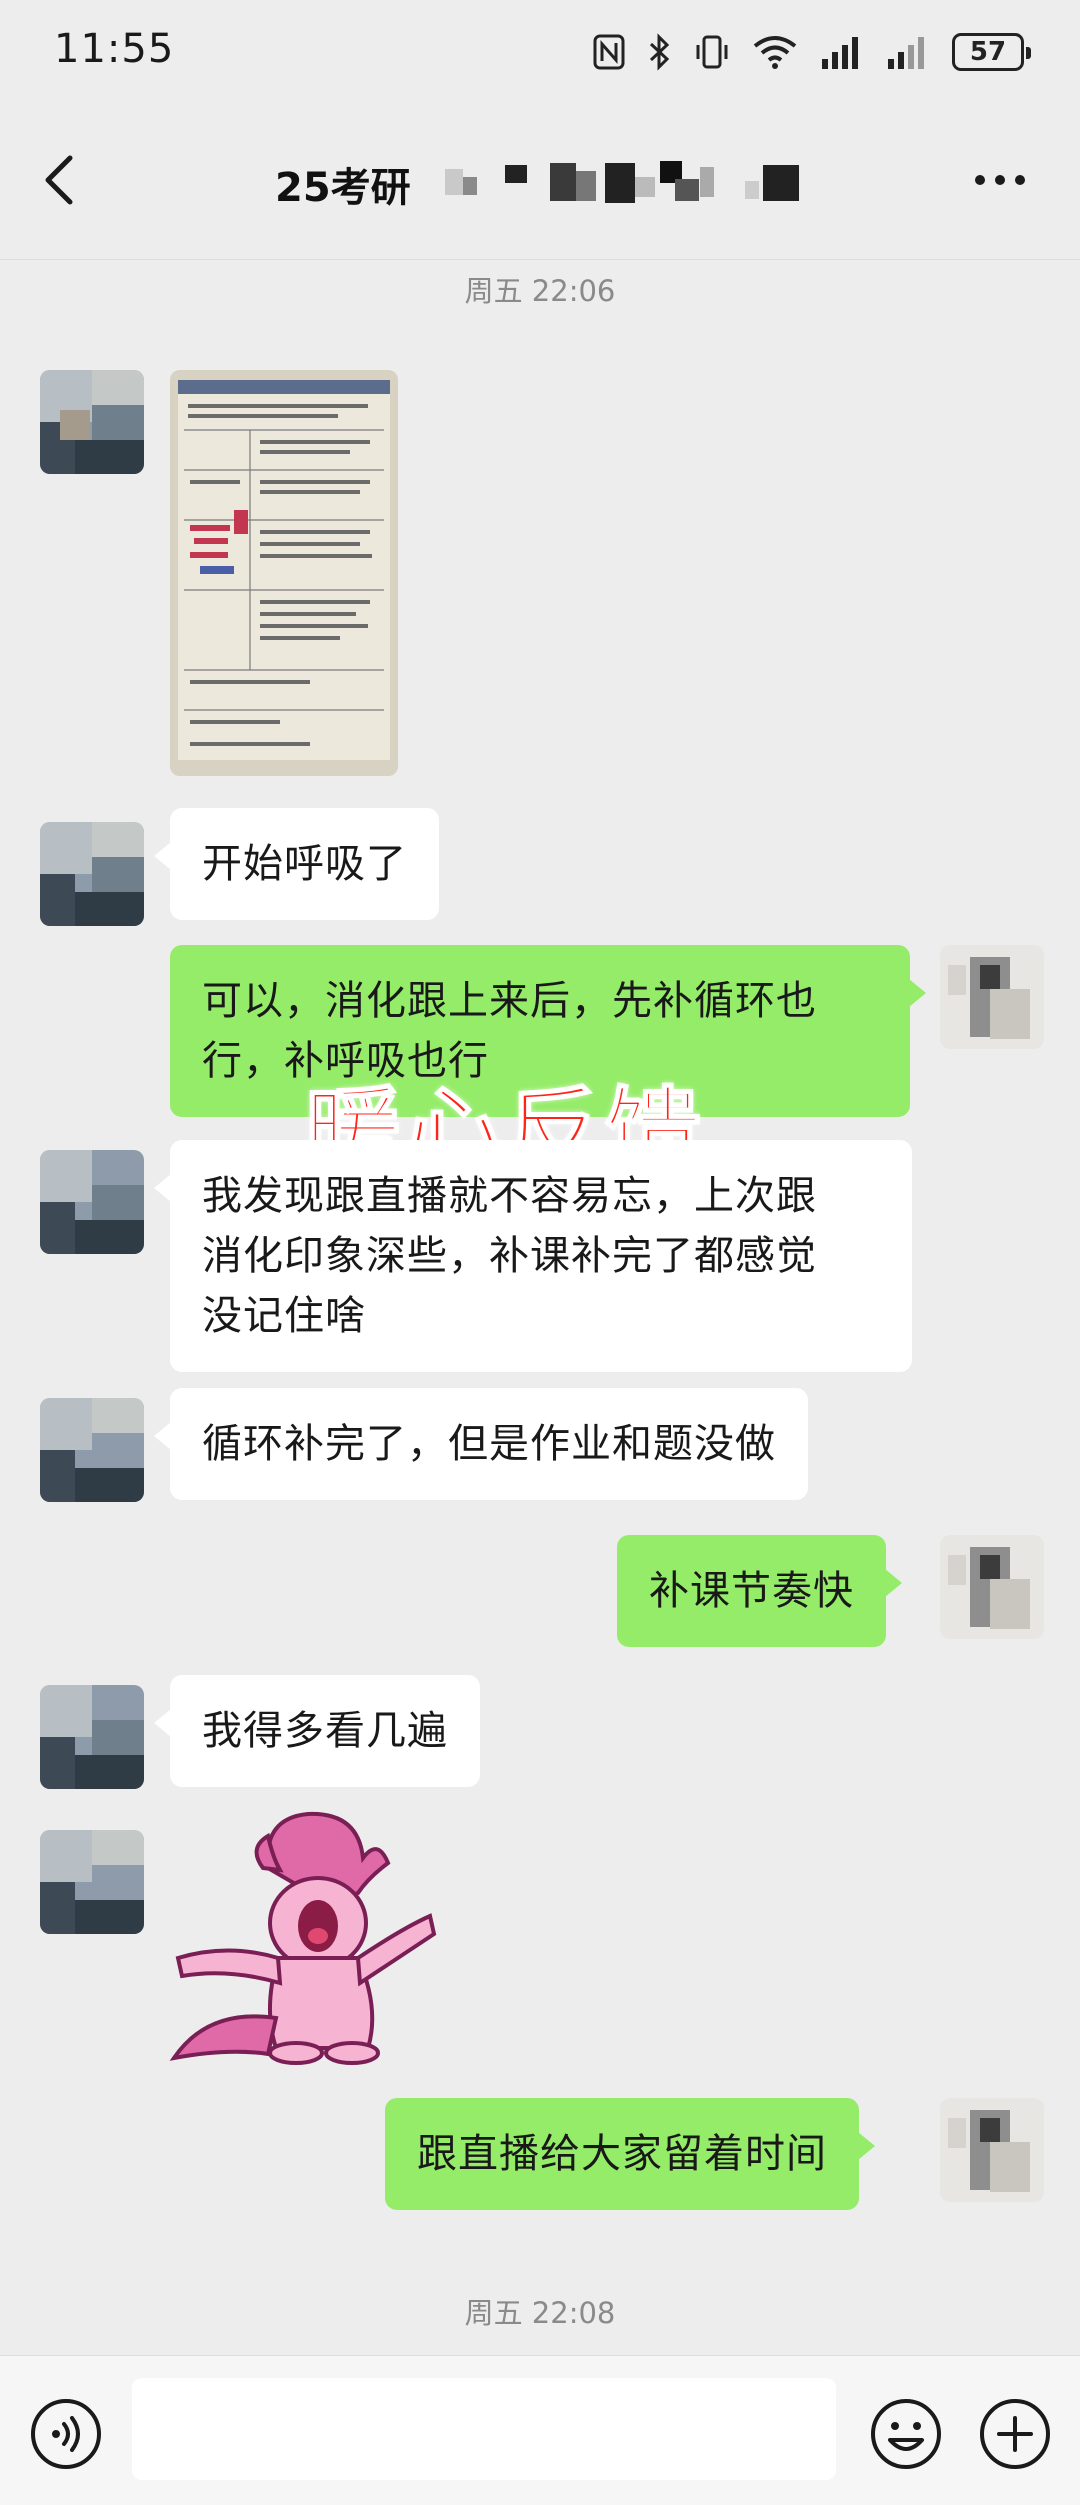 The width and height of the screenshot is (1080, 2505). I want to click on message-bubble-sent: 跟直播给大家留着时间, so click(630, 2154).